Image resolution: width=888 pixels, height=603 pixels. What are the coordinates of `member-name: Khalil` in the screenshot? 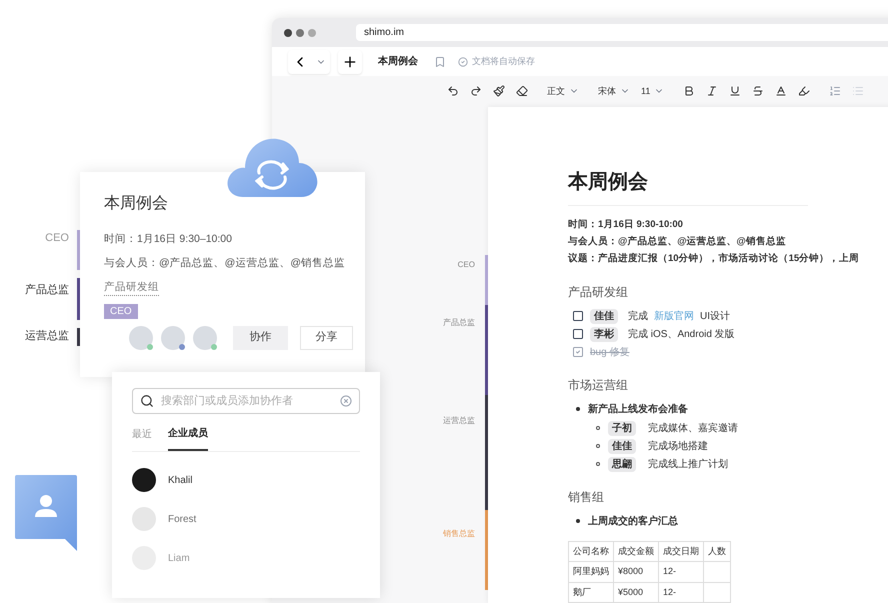 It's located at (180, 481).